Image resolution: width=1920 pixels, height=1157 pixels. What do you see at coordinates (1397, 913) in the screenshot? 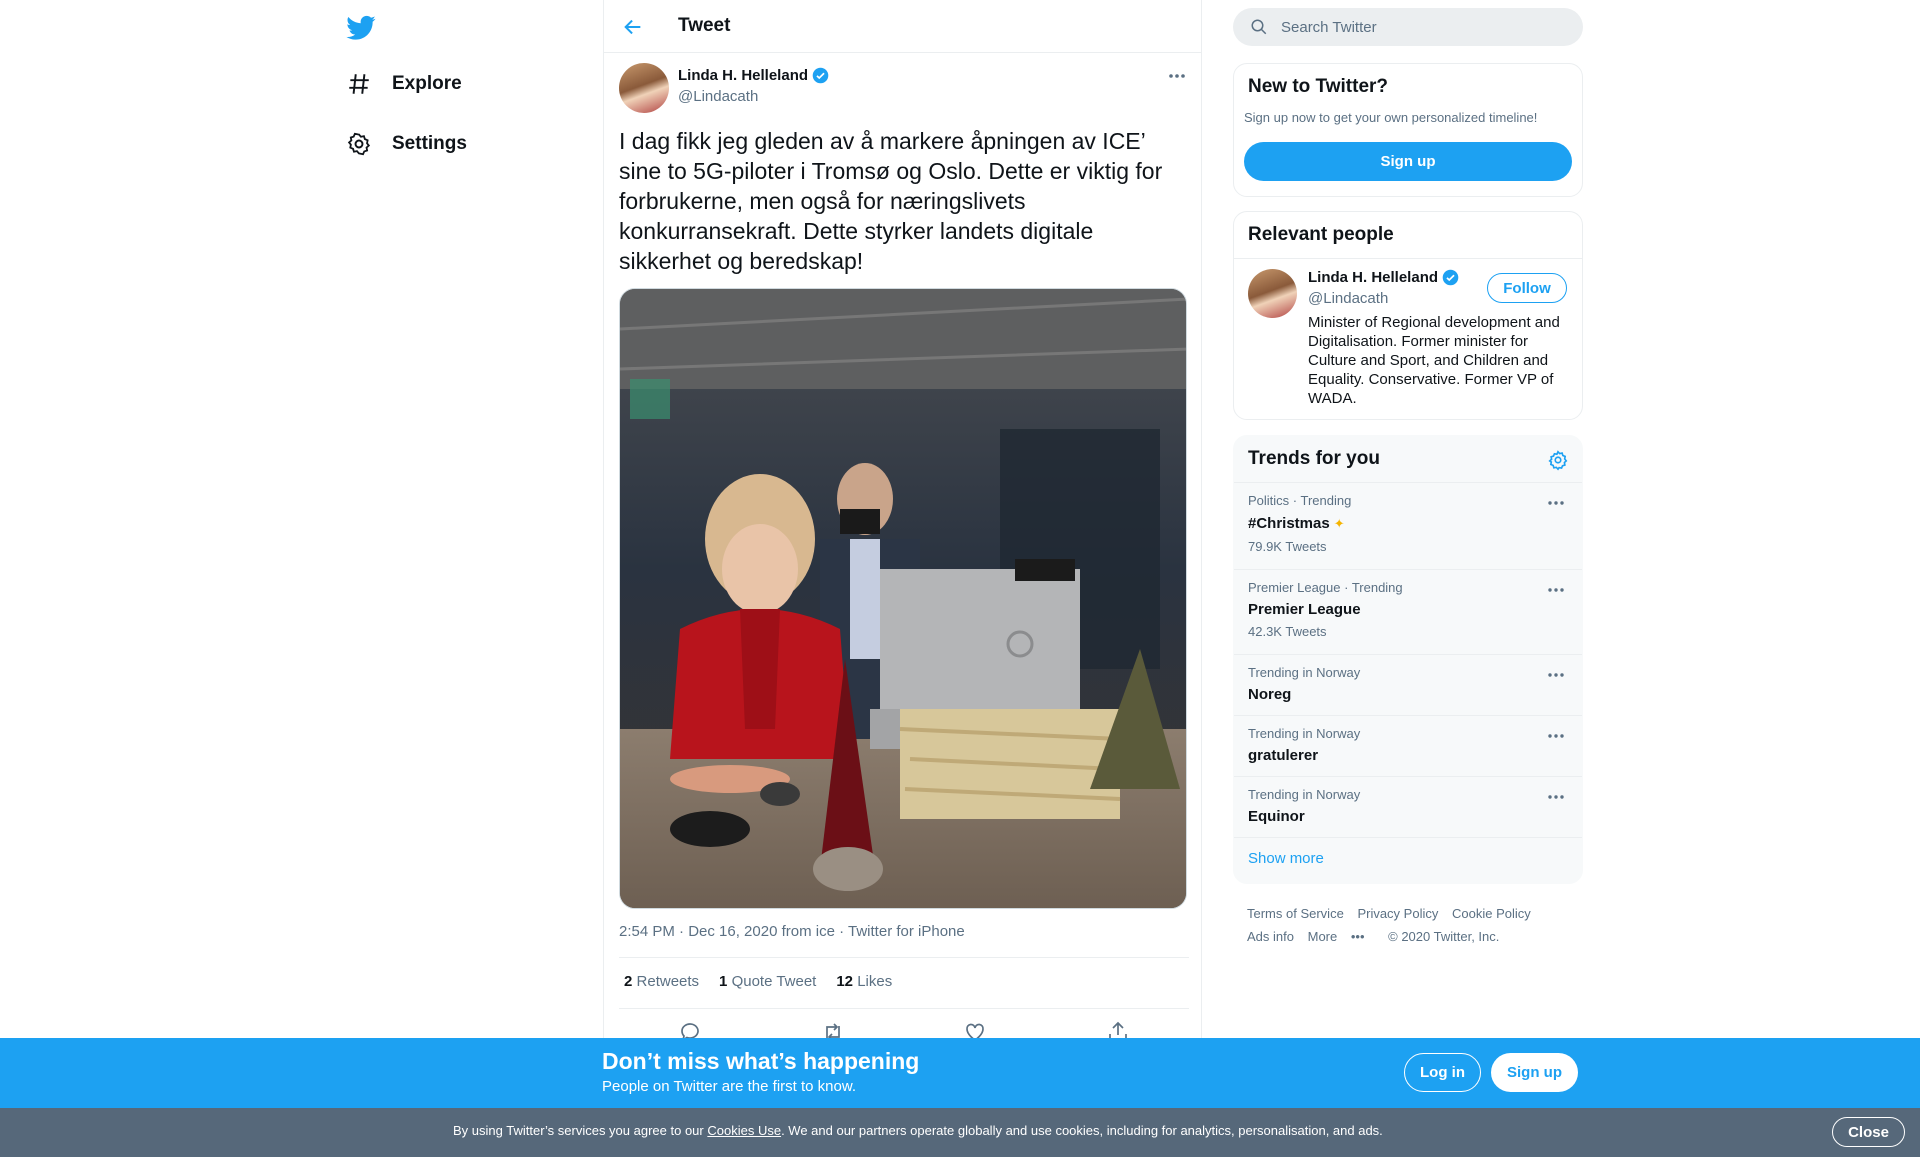
I see `footer-privacy: Privacy Policy` at bounding box center [1397, 913].